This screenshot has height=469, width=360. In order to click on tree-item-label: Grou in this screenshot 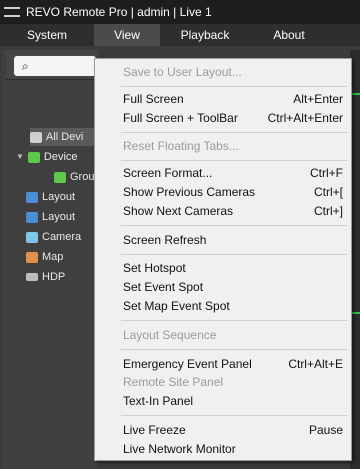, I will do `click(82, 177)`.